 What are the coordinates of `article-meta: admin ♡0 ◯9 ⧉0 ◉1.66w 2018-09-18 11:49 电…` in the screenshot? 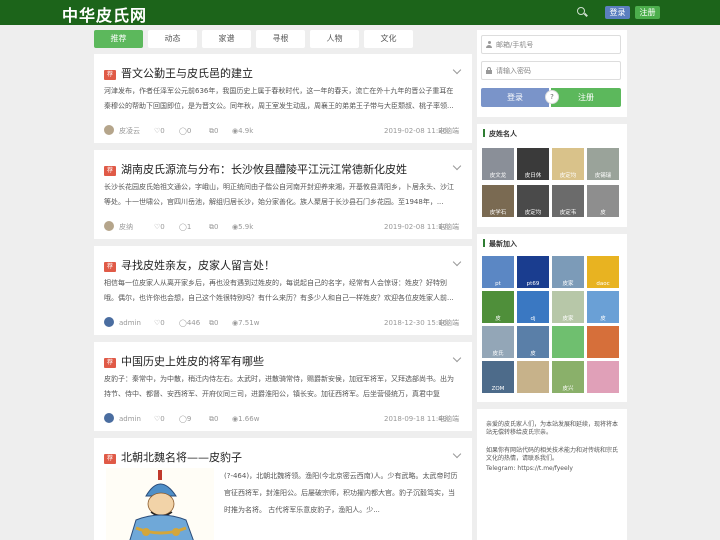 It's located at (283, 419).